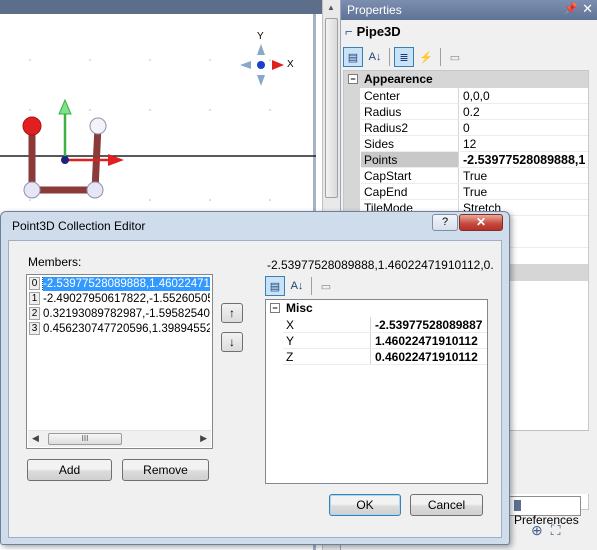 The width and height of the screenshot is (597, 550). I want to click on property-row: Y 1.46022471910112, so click(376, 341).